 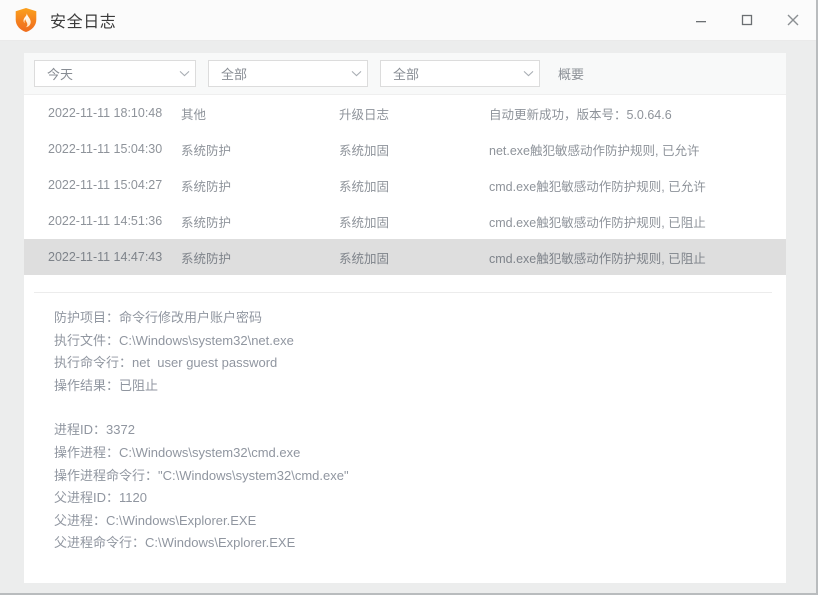 I want to click on window-controls, so click(x=747, y=20).